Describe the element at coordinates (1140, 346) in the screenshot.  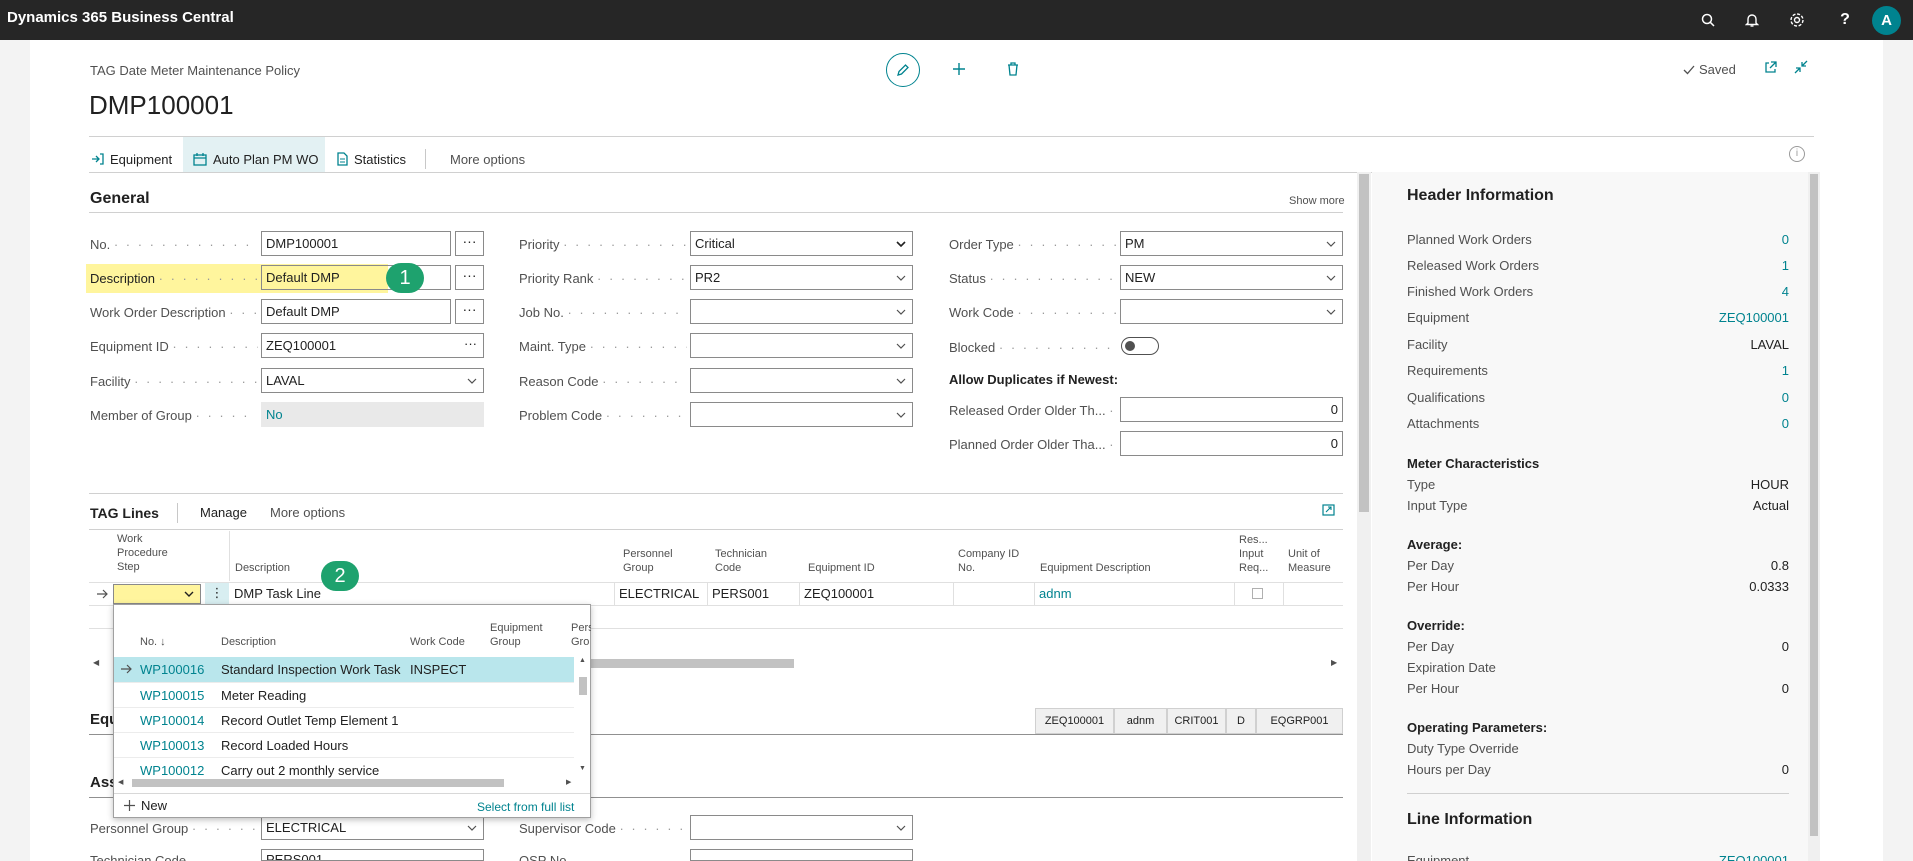
I see `blocked-toggle` at that location.